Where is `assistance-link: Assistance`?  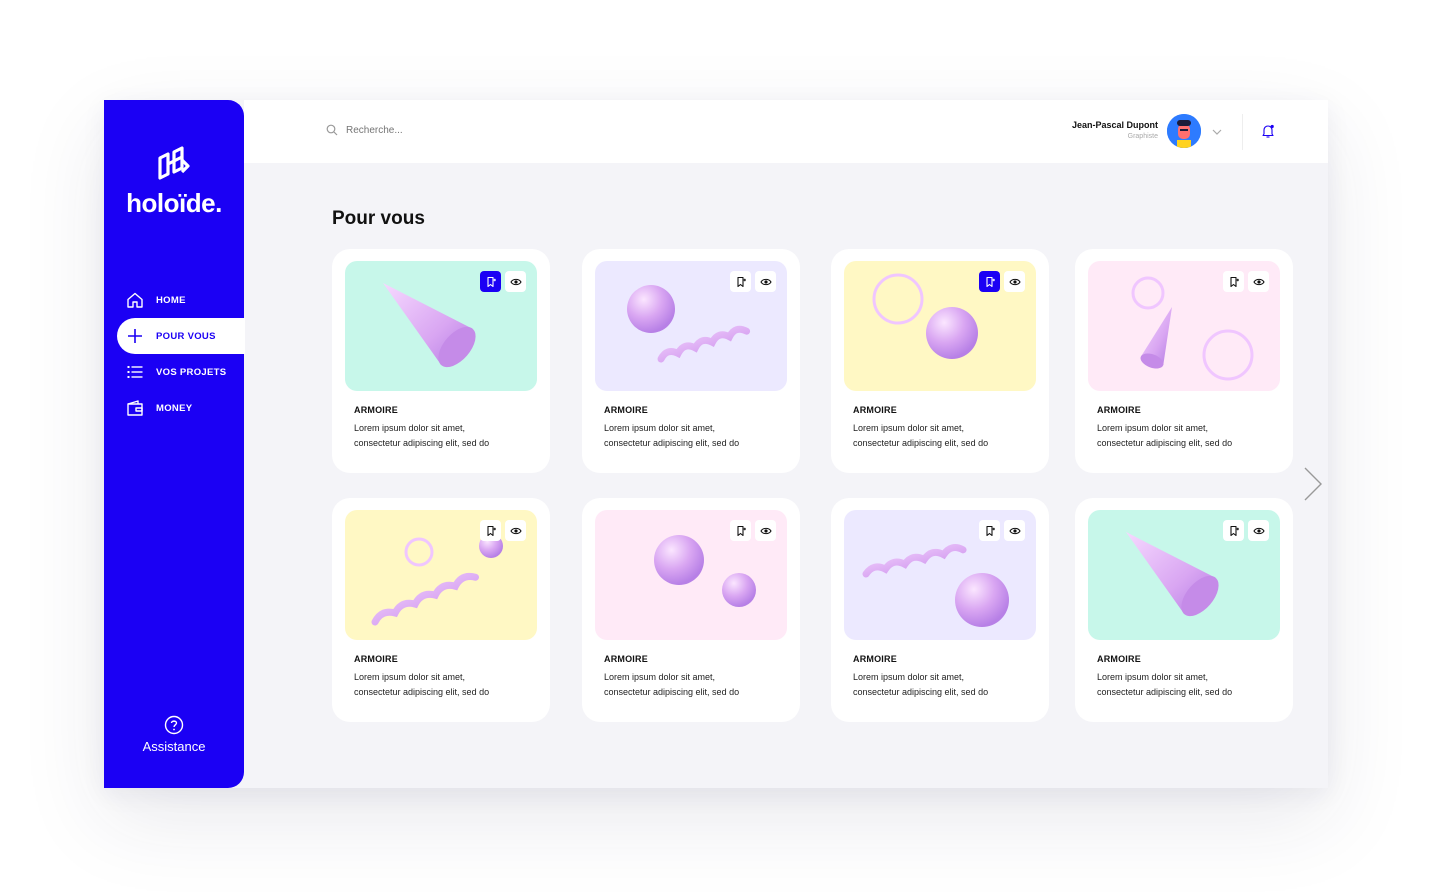
assistance-link: Assistance is located at coordinates (174, 734).